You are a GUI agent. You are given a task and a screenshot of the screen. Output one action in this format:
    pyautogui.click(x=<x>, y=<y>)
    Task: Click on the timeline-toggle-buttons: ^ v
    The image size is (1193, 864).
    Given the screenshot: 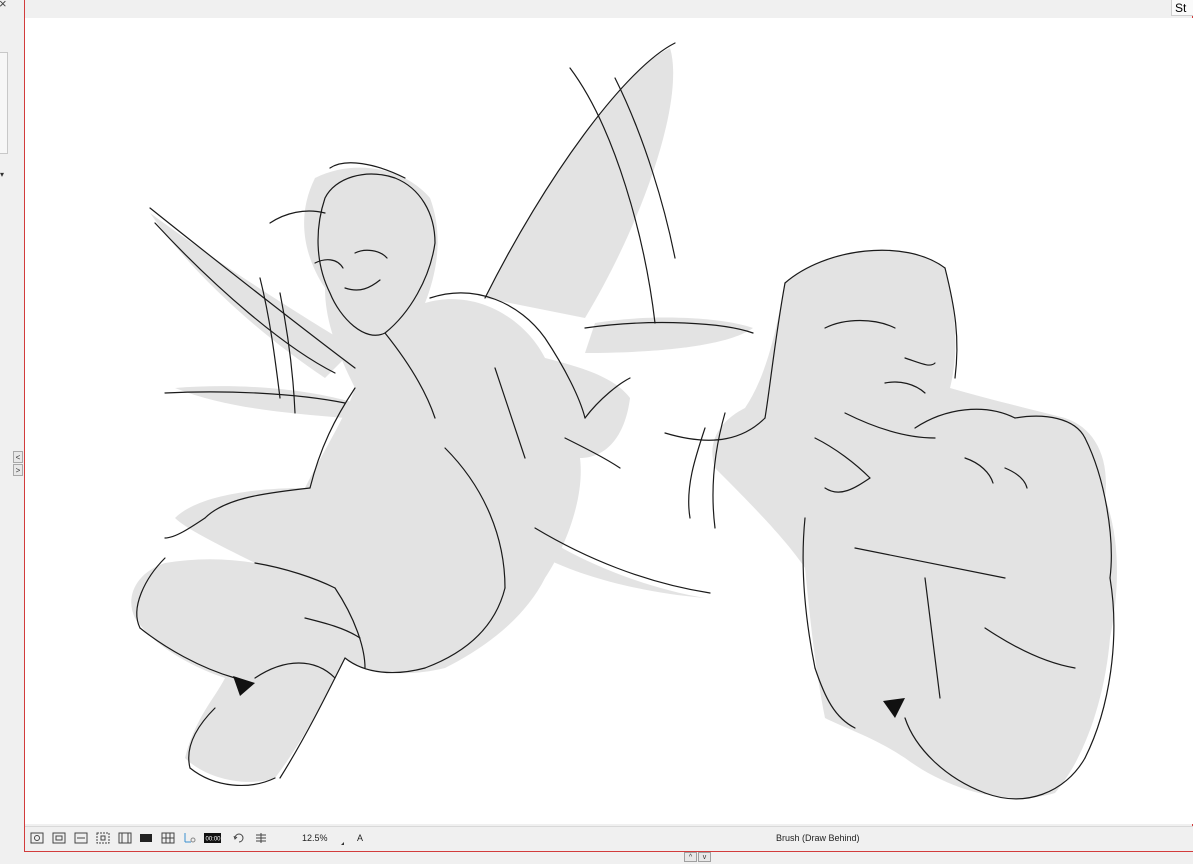 What is the action you would take?
    pyautogui.click(x=697, y=857)
    